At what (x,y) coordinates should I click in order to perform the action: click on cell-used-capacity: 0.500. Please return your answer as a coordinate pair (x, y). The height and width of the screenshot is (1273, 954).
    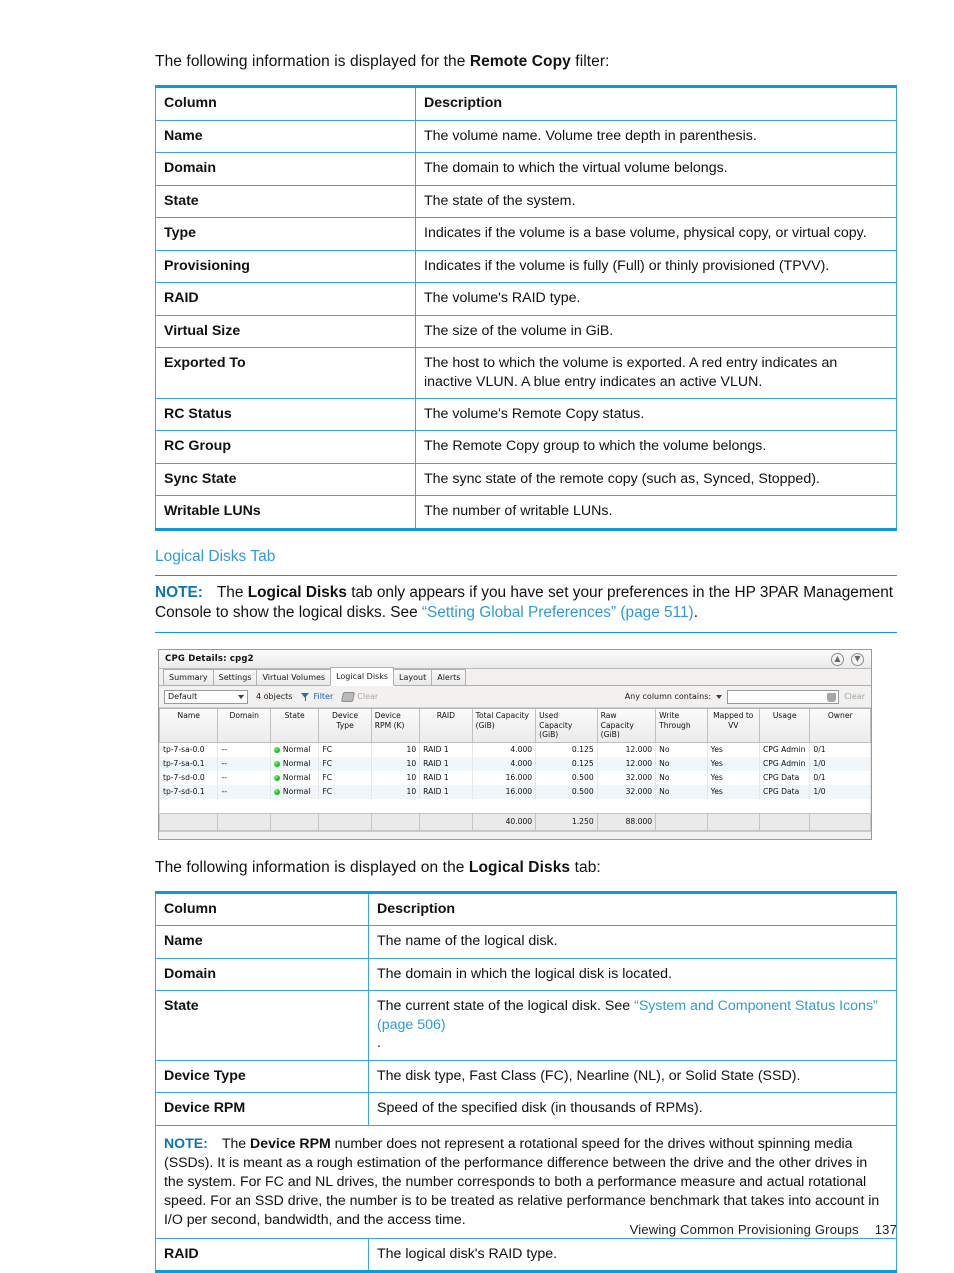
    Looking at the image, I should click on (566, 777).